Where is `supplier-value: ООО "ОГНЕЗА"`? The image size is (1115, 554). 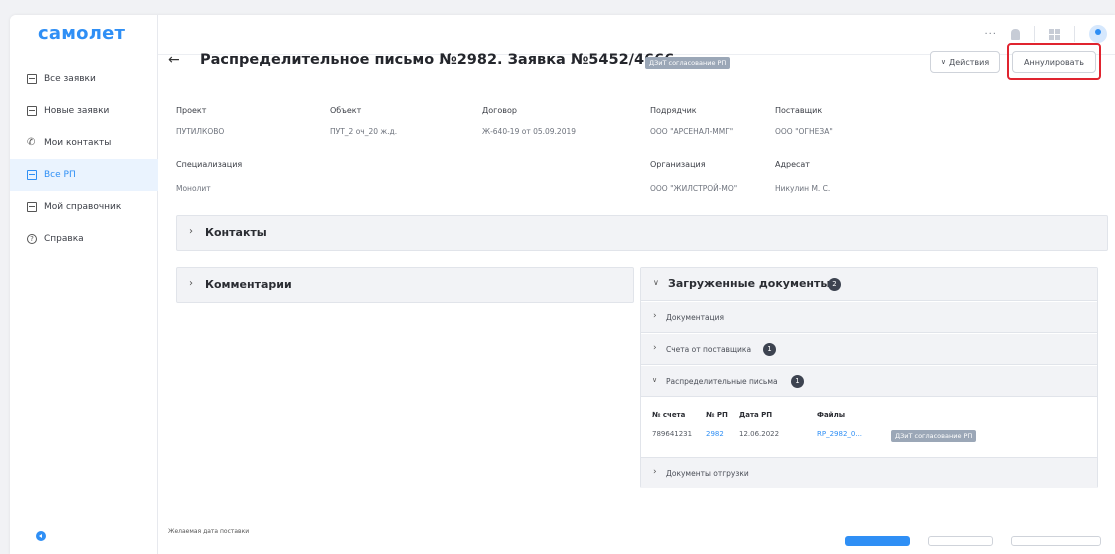 supplier-value: ООО "ОГНЕЗА" is located at coordinates (804, 131).